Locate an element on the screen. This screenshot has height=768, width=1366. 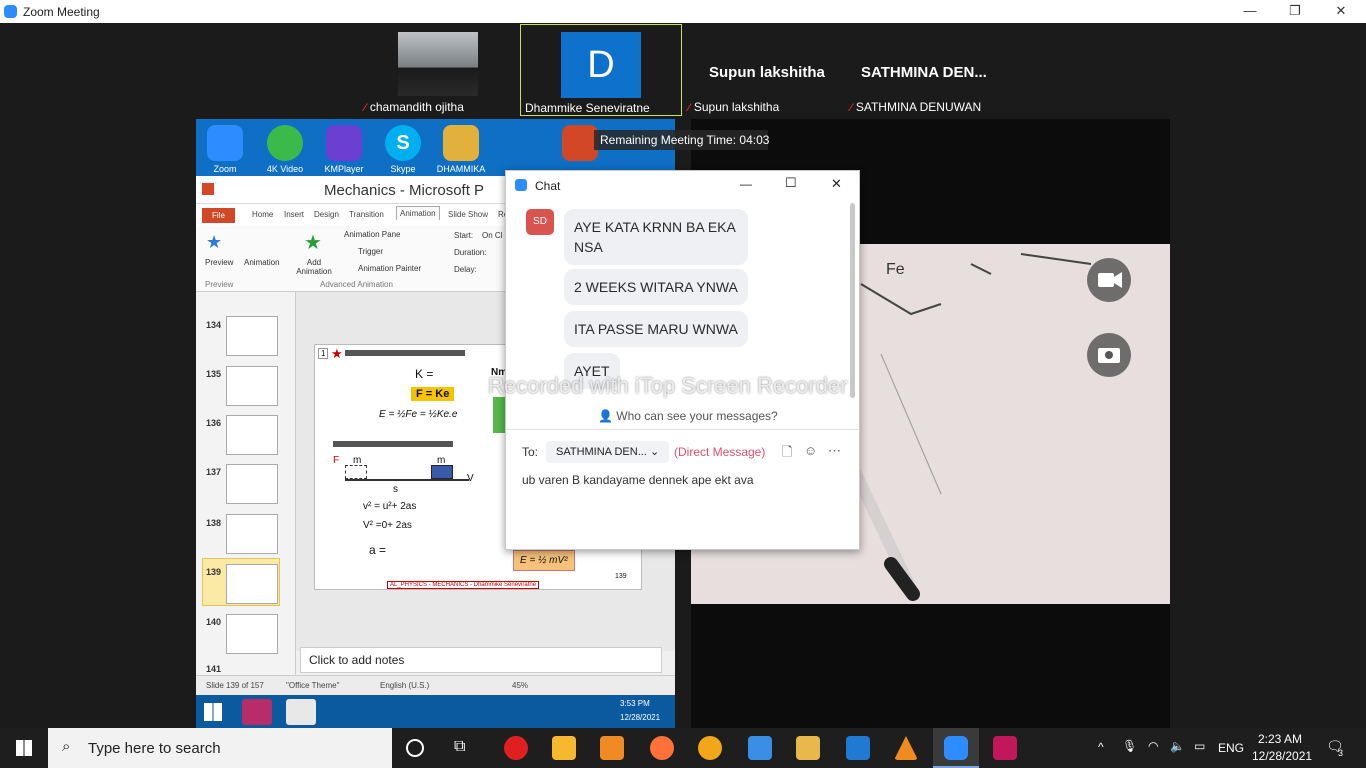
powerpoint-icon is located at coordinates (580, 143).